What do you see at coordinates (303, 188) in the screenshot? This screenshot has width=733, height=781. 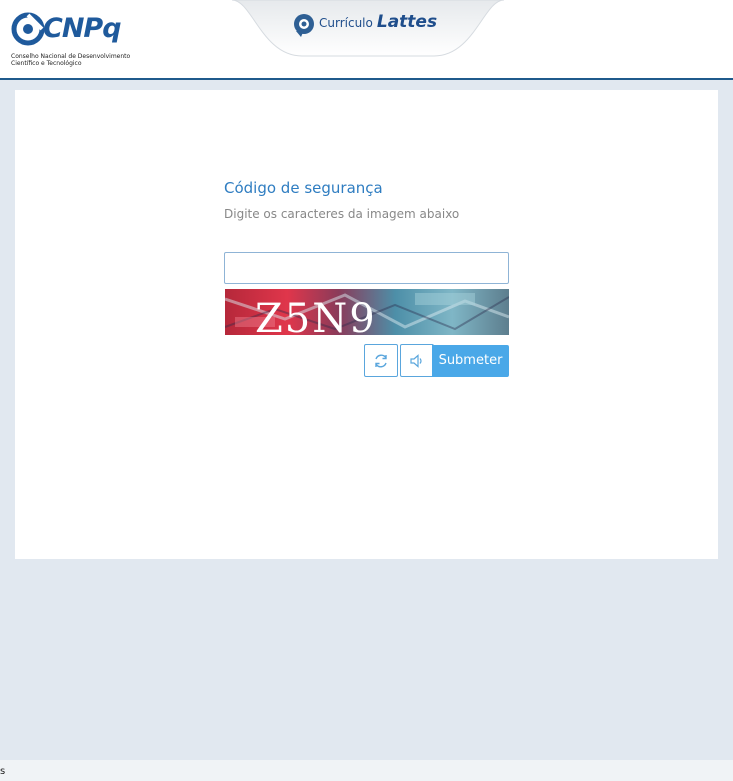 I see `page-title: Código de segurança` at bounding box center [303, 188].